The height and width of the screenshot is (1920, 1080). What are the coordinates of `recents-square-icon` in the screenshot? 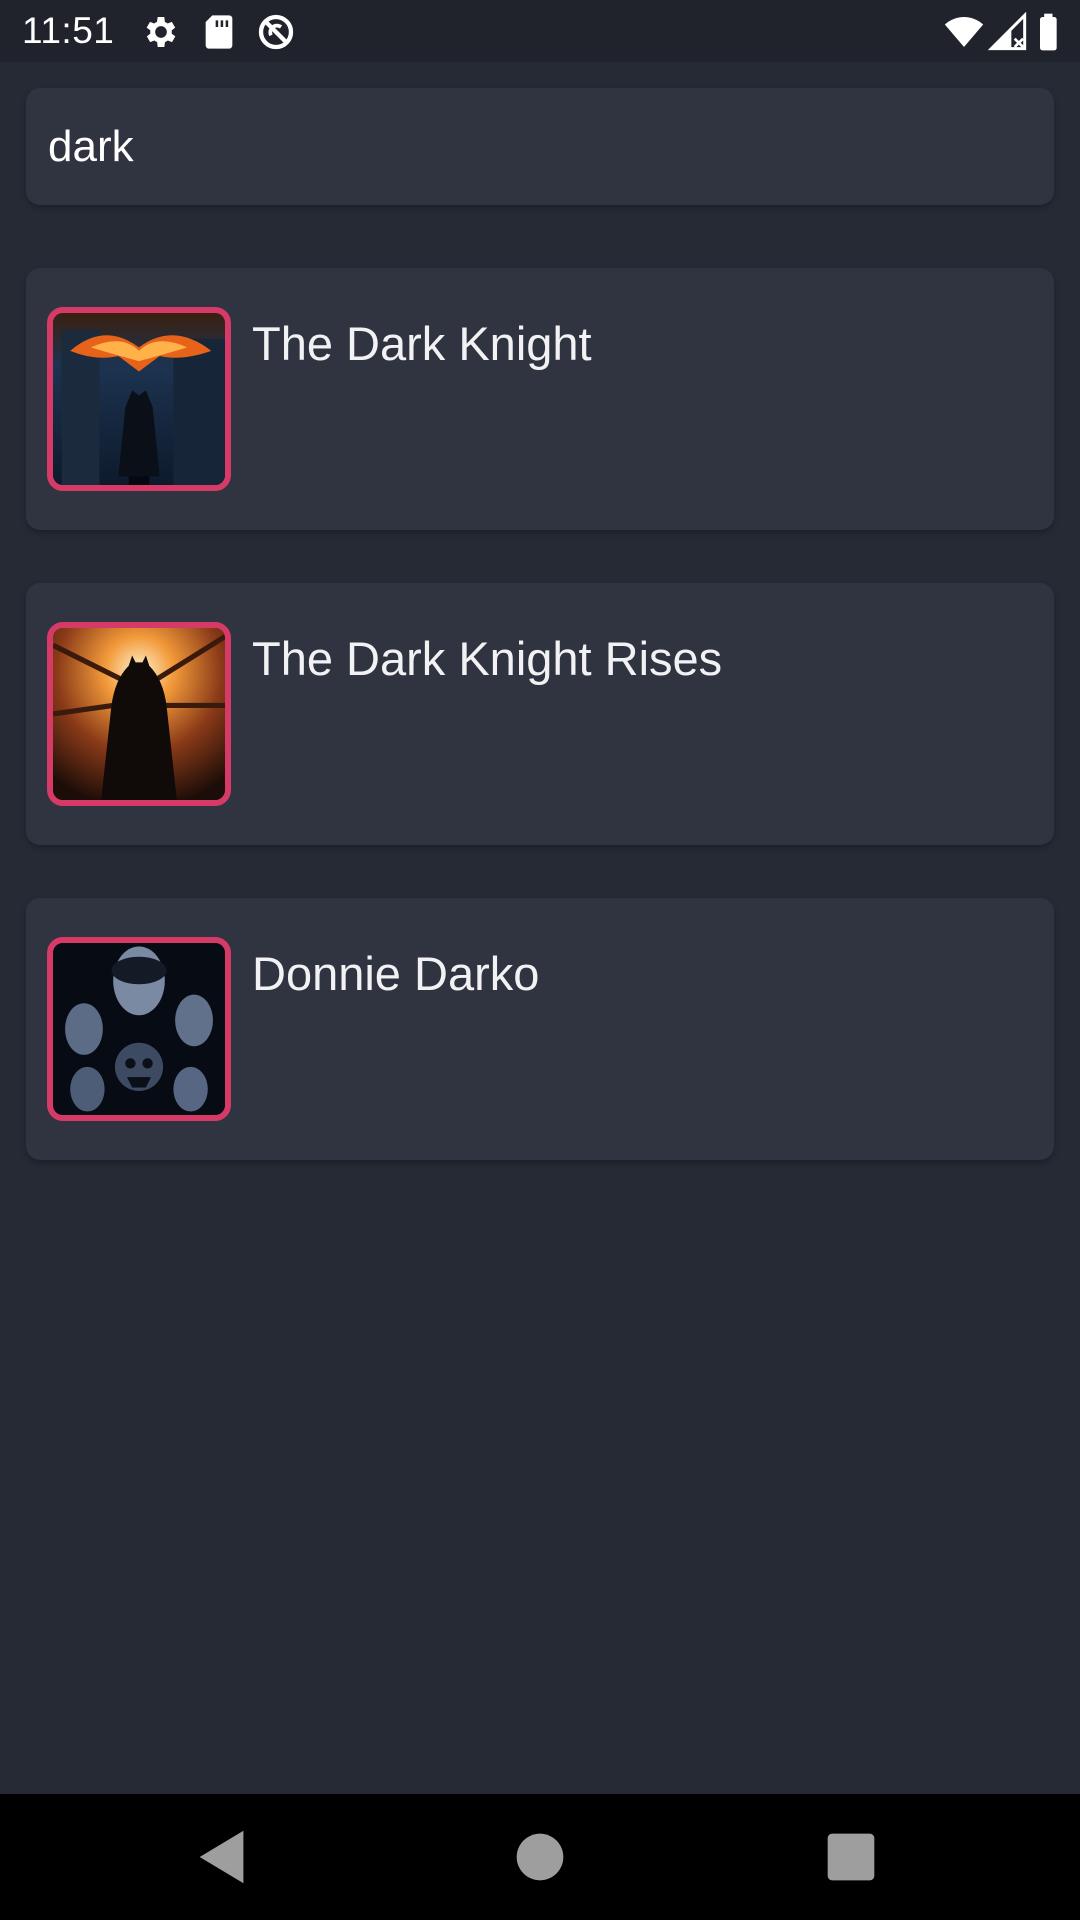 It's located at (851, 1857).